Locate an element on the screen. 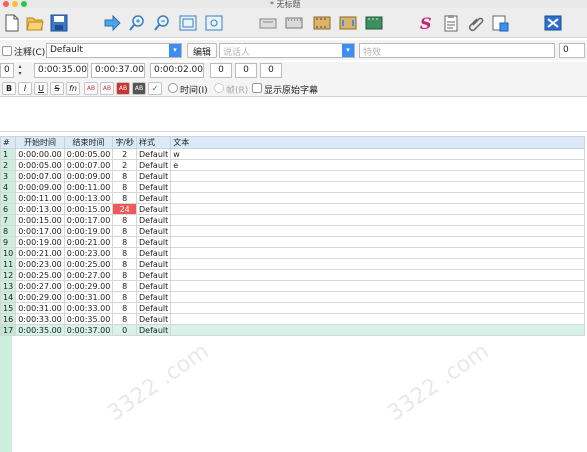 Image resolution: width=587 pixels, height=452 pixels. commit-icon: ✓ is located at coordinates (155, 88).